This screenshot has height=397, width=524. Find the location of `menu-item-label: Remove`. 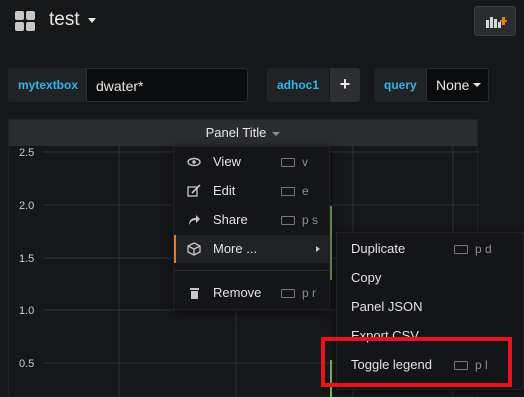

menu-item-label: Remove is located at coordinates (237, 292).